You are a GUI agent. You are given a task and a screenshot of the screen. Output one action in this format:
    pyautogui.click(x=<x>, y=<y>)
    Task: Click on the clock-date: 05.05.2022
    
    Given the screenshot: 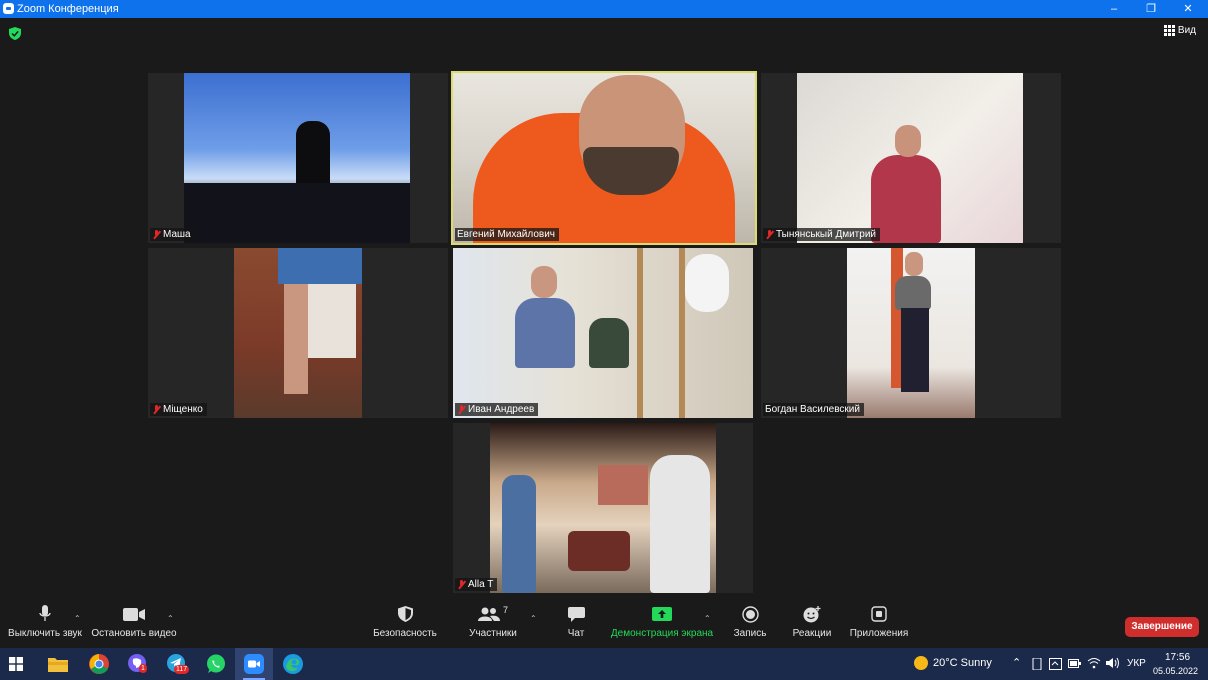 What is the action you would take?
    pyautogui.click(x=1175, y=671)
    